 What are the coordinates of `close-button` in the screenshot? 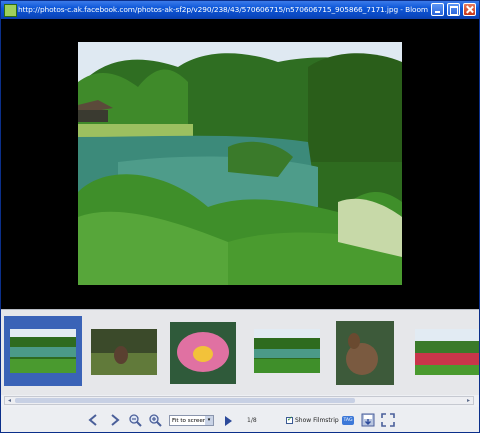 It's located at (469, 9).